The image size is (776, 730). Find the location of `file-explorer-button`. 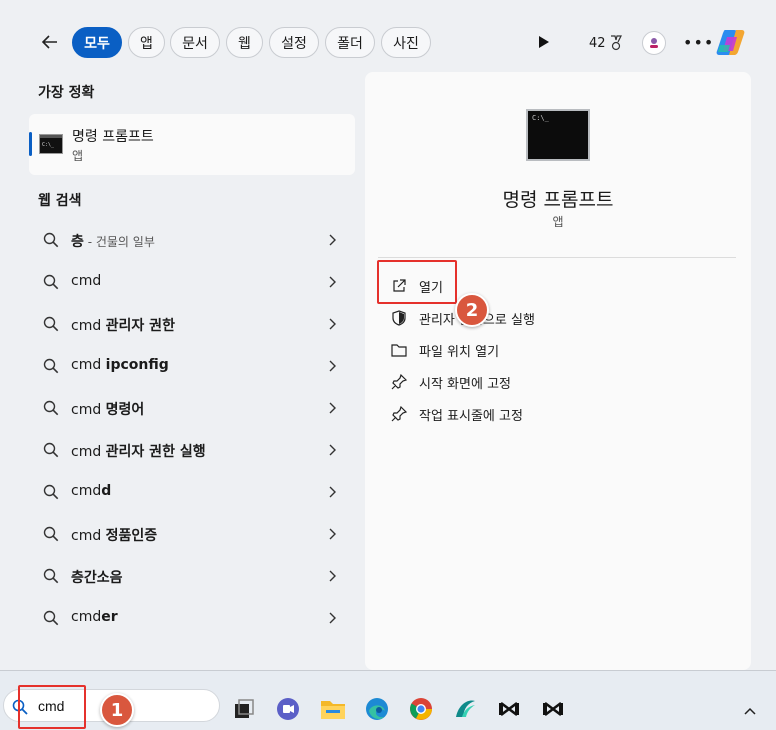

file-explorer-button is located at coordinates (333, 709).